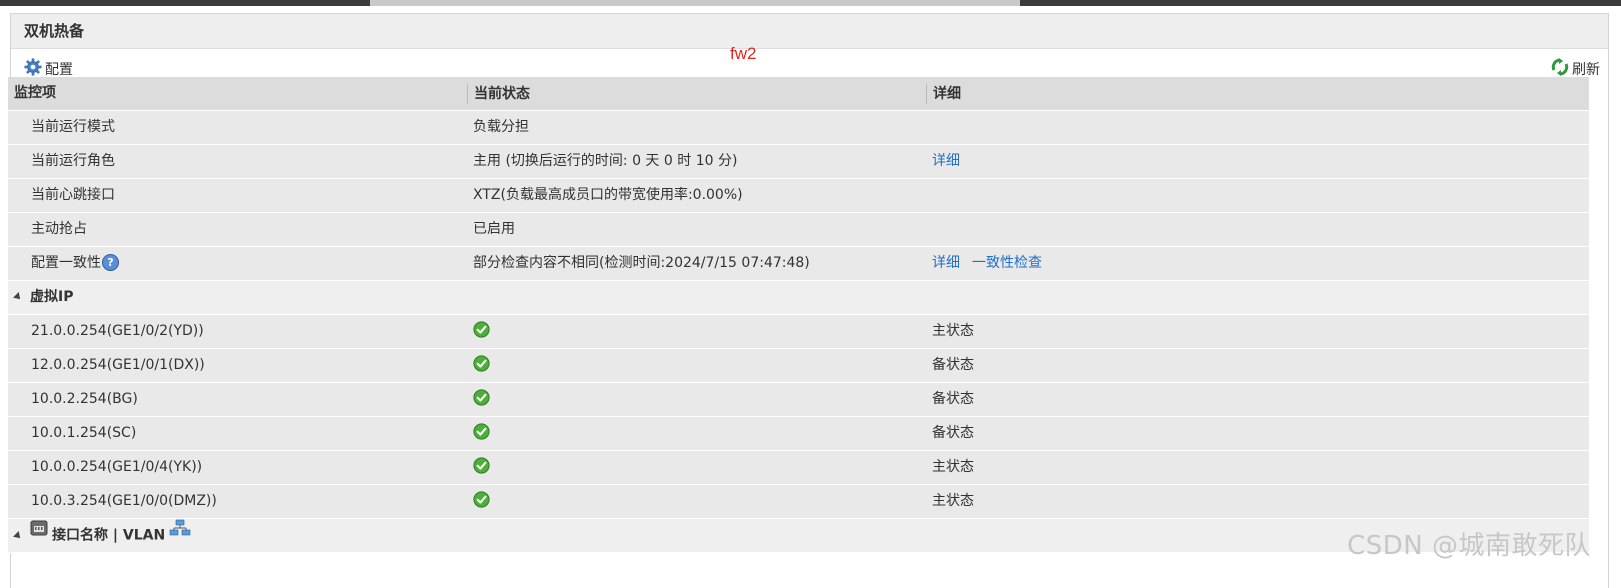 The image size is (1621, 588). I want to click on table-row: 当前运行模式 负载分担, so click(798, 128).